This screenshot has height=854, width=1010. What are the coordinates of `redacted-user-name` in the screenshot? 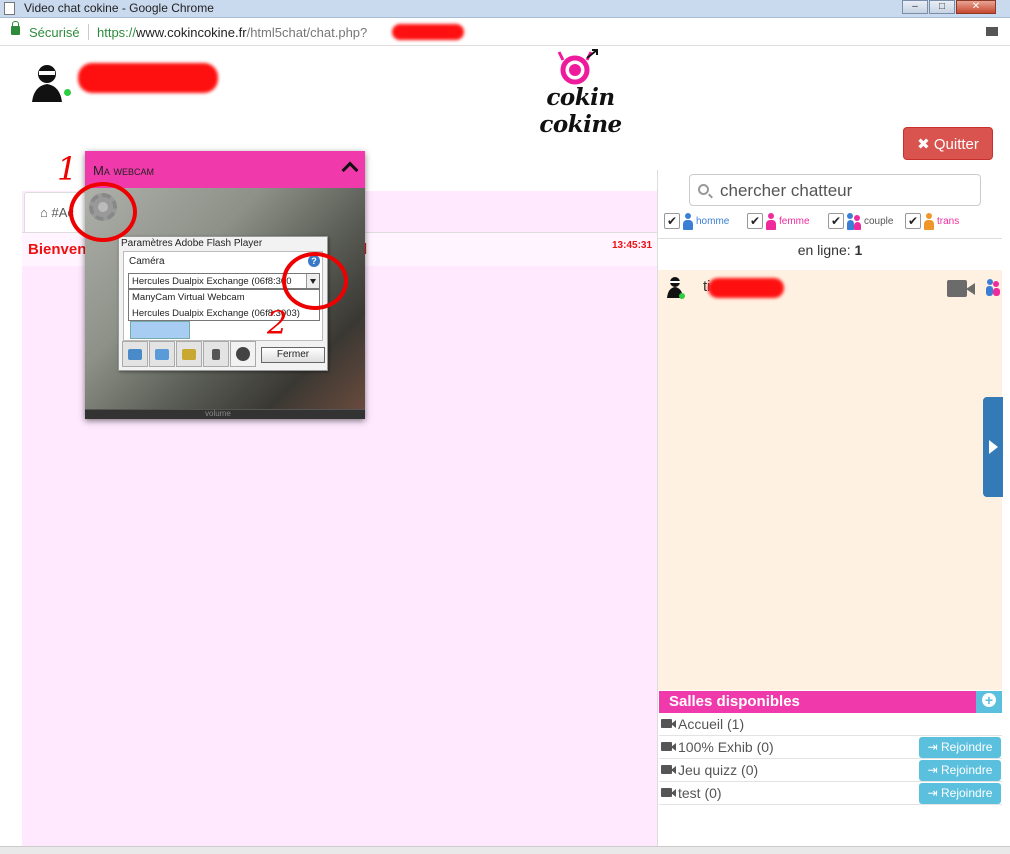 It's located at (746, 288).